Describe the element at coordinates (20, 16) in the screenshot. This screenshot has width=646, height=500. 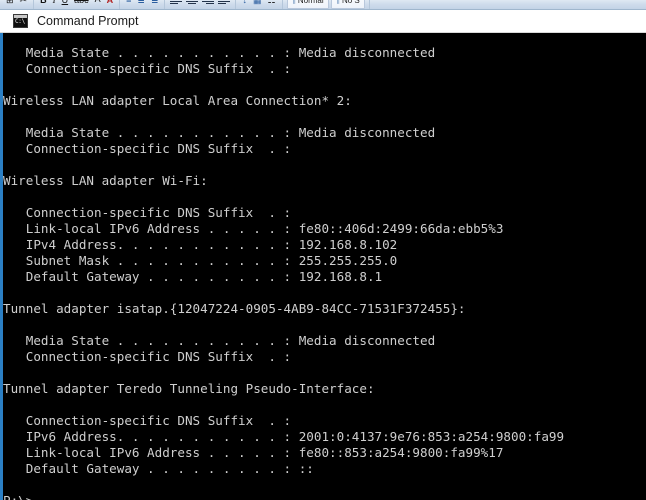
I see `icon-title-bar` at that location.